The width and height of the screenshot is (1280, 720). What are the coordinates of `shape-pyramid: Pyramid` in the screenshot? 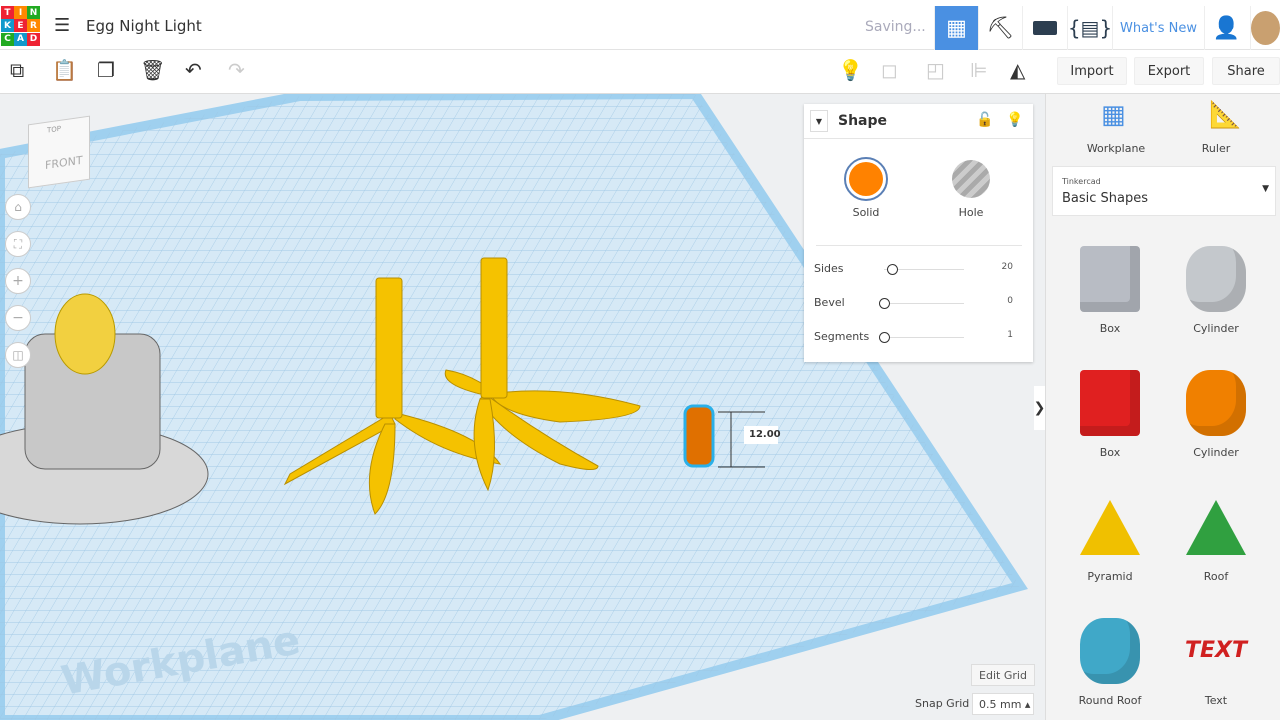 It's located at (1110, 535).